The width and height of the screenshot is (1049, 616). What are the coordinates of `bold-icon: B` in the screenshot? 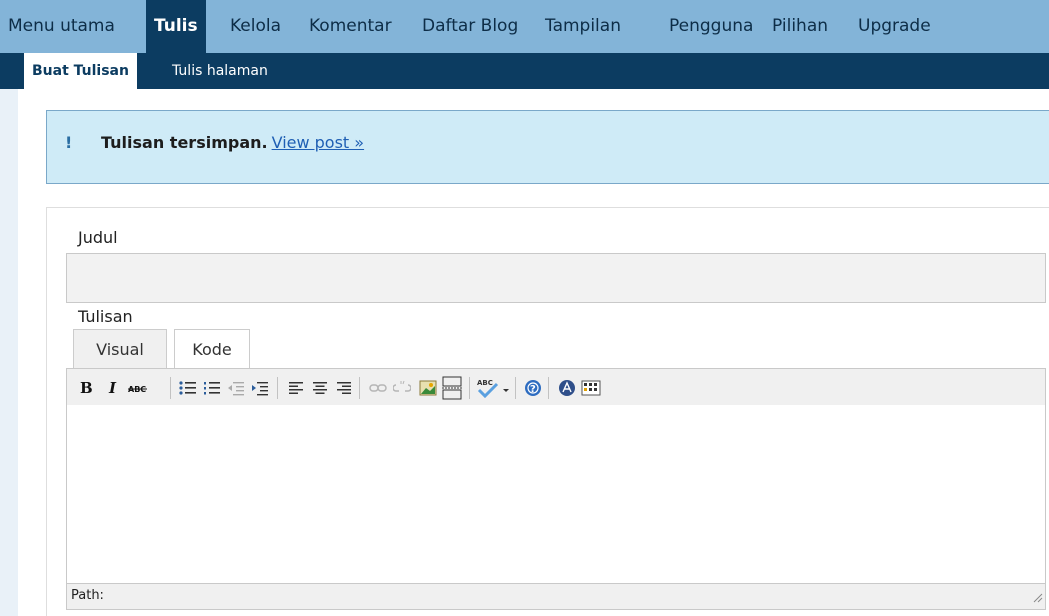 It's located at (86, 388).